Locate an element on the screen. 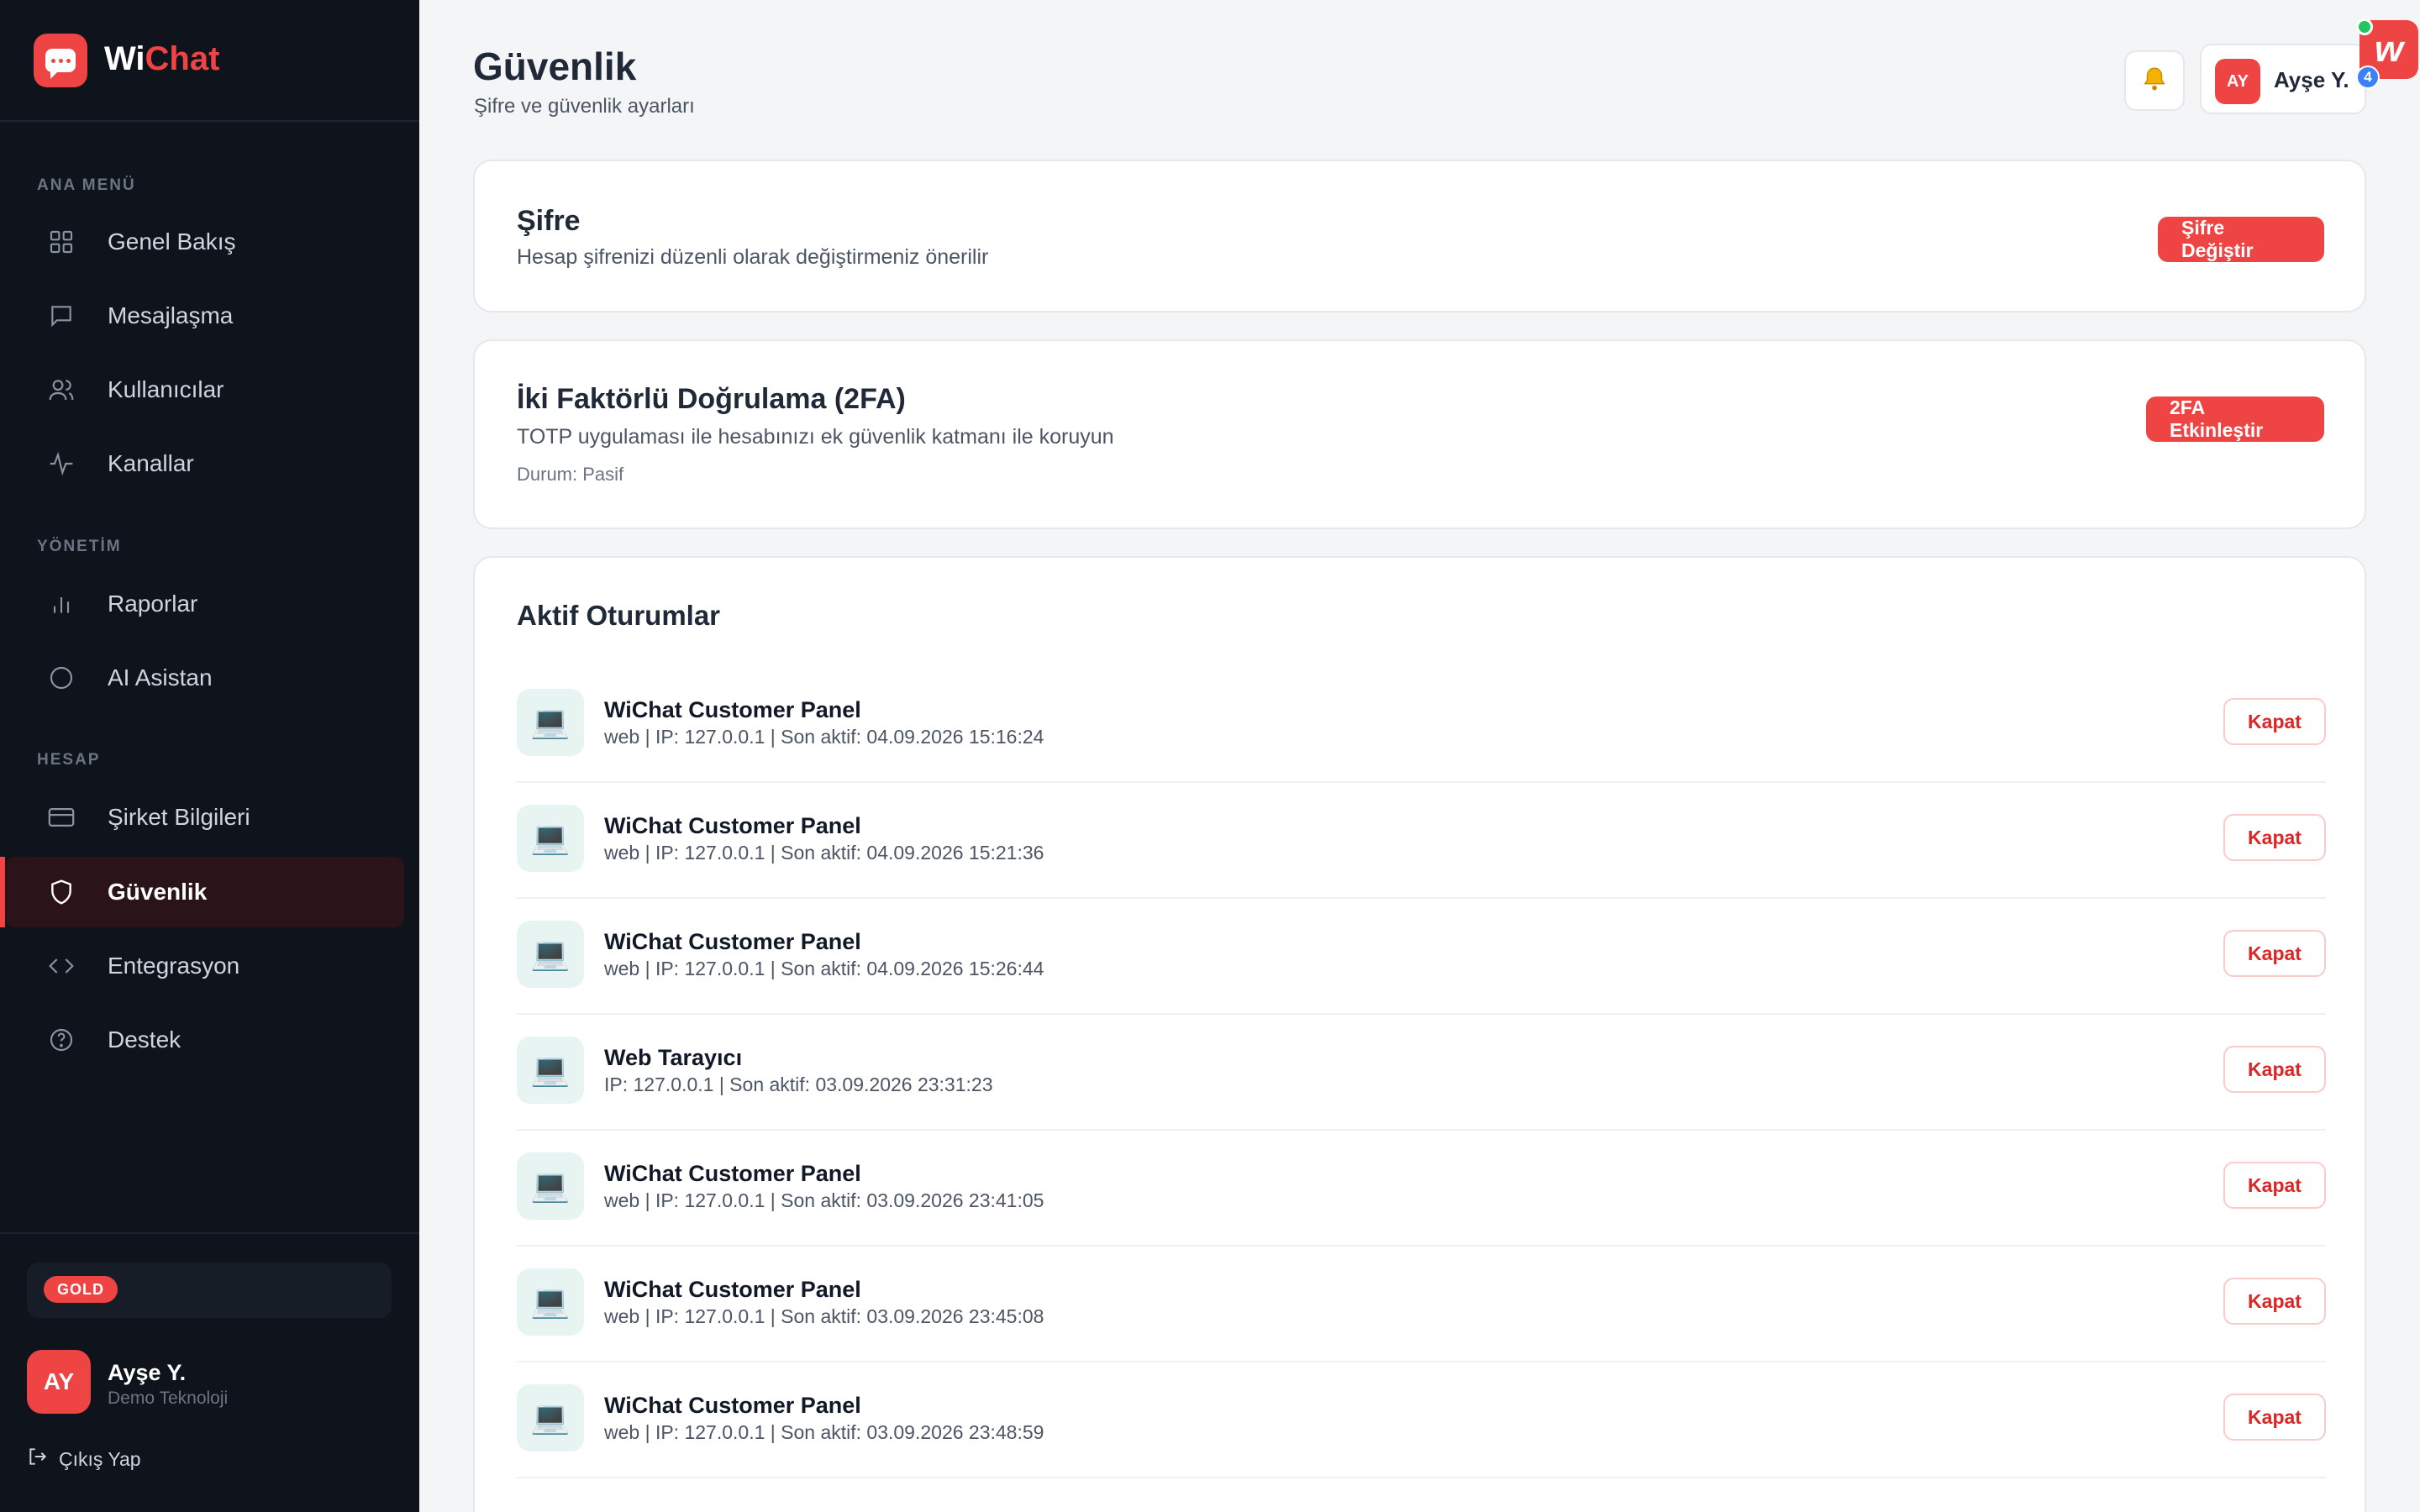 The height and width of the screenshot is (1512, 2420). logout-button: Çıkış Yap is located at coordinates (84, 1459).